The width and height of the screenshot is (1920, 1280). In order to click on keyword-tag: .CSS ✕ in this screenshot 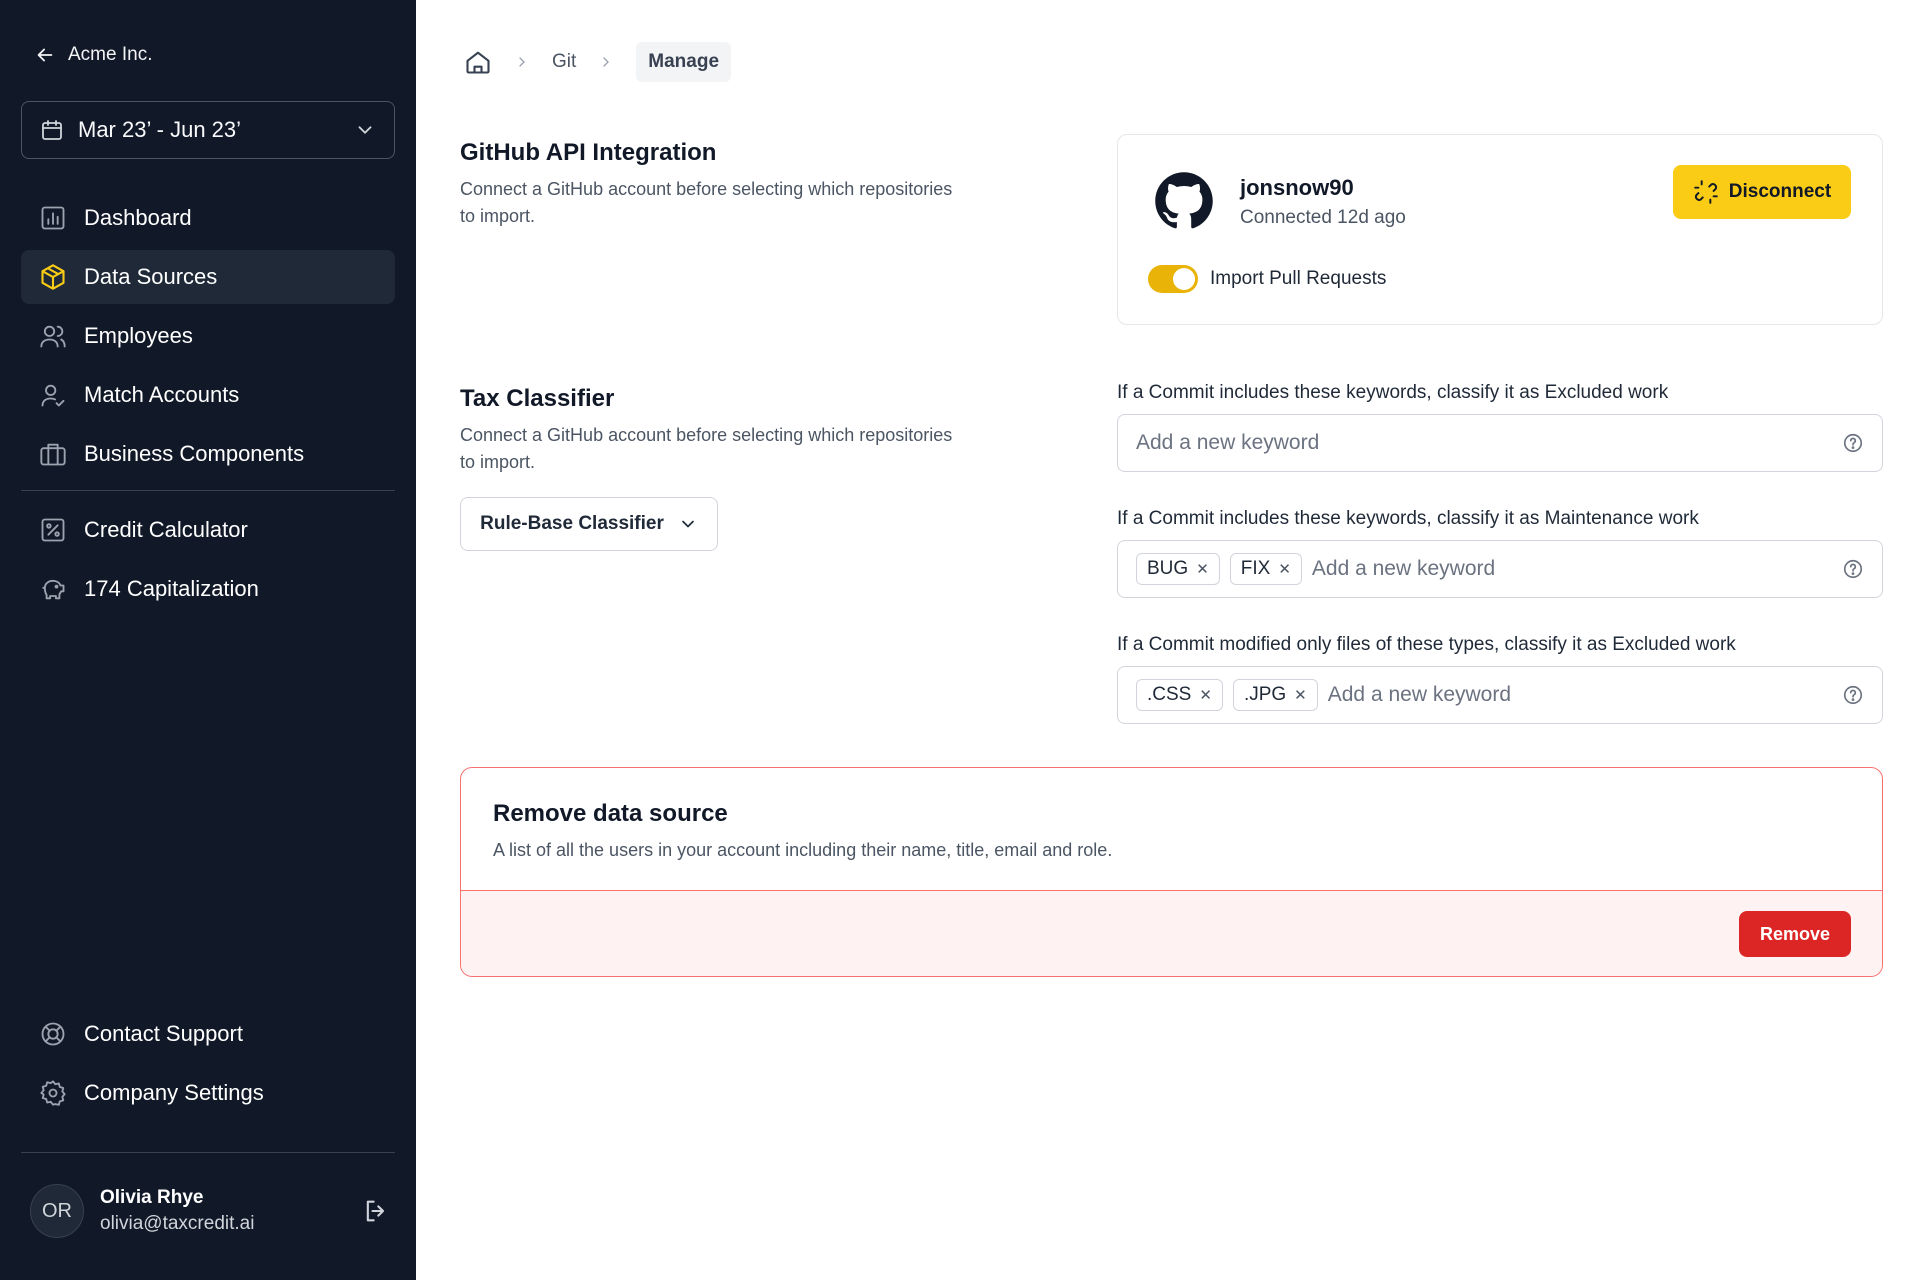, I will do `click(1179, 695)`.